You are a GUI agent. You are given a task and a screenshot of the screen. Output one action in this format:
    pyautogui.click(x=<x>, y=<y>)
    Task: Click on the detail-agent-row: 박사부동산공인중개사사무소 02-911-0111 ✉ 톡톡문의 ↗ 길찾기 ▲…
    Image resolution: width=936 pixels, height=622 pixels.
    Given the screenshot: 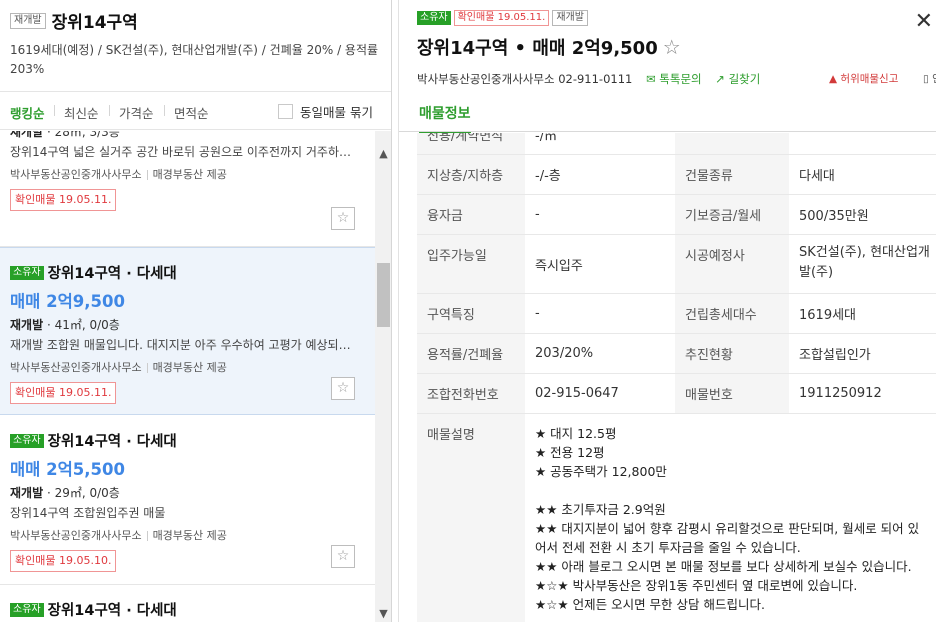 What is the action you would take?
    pyautogui.click(x=676, y=79)
    